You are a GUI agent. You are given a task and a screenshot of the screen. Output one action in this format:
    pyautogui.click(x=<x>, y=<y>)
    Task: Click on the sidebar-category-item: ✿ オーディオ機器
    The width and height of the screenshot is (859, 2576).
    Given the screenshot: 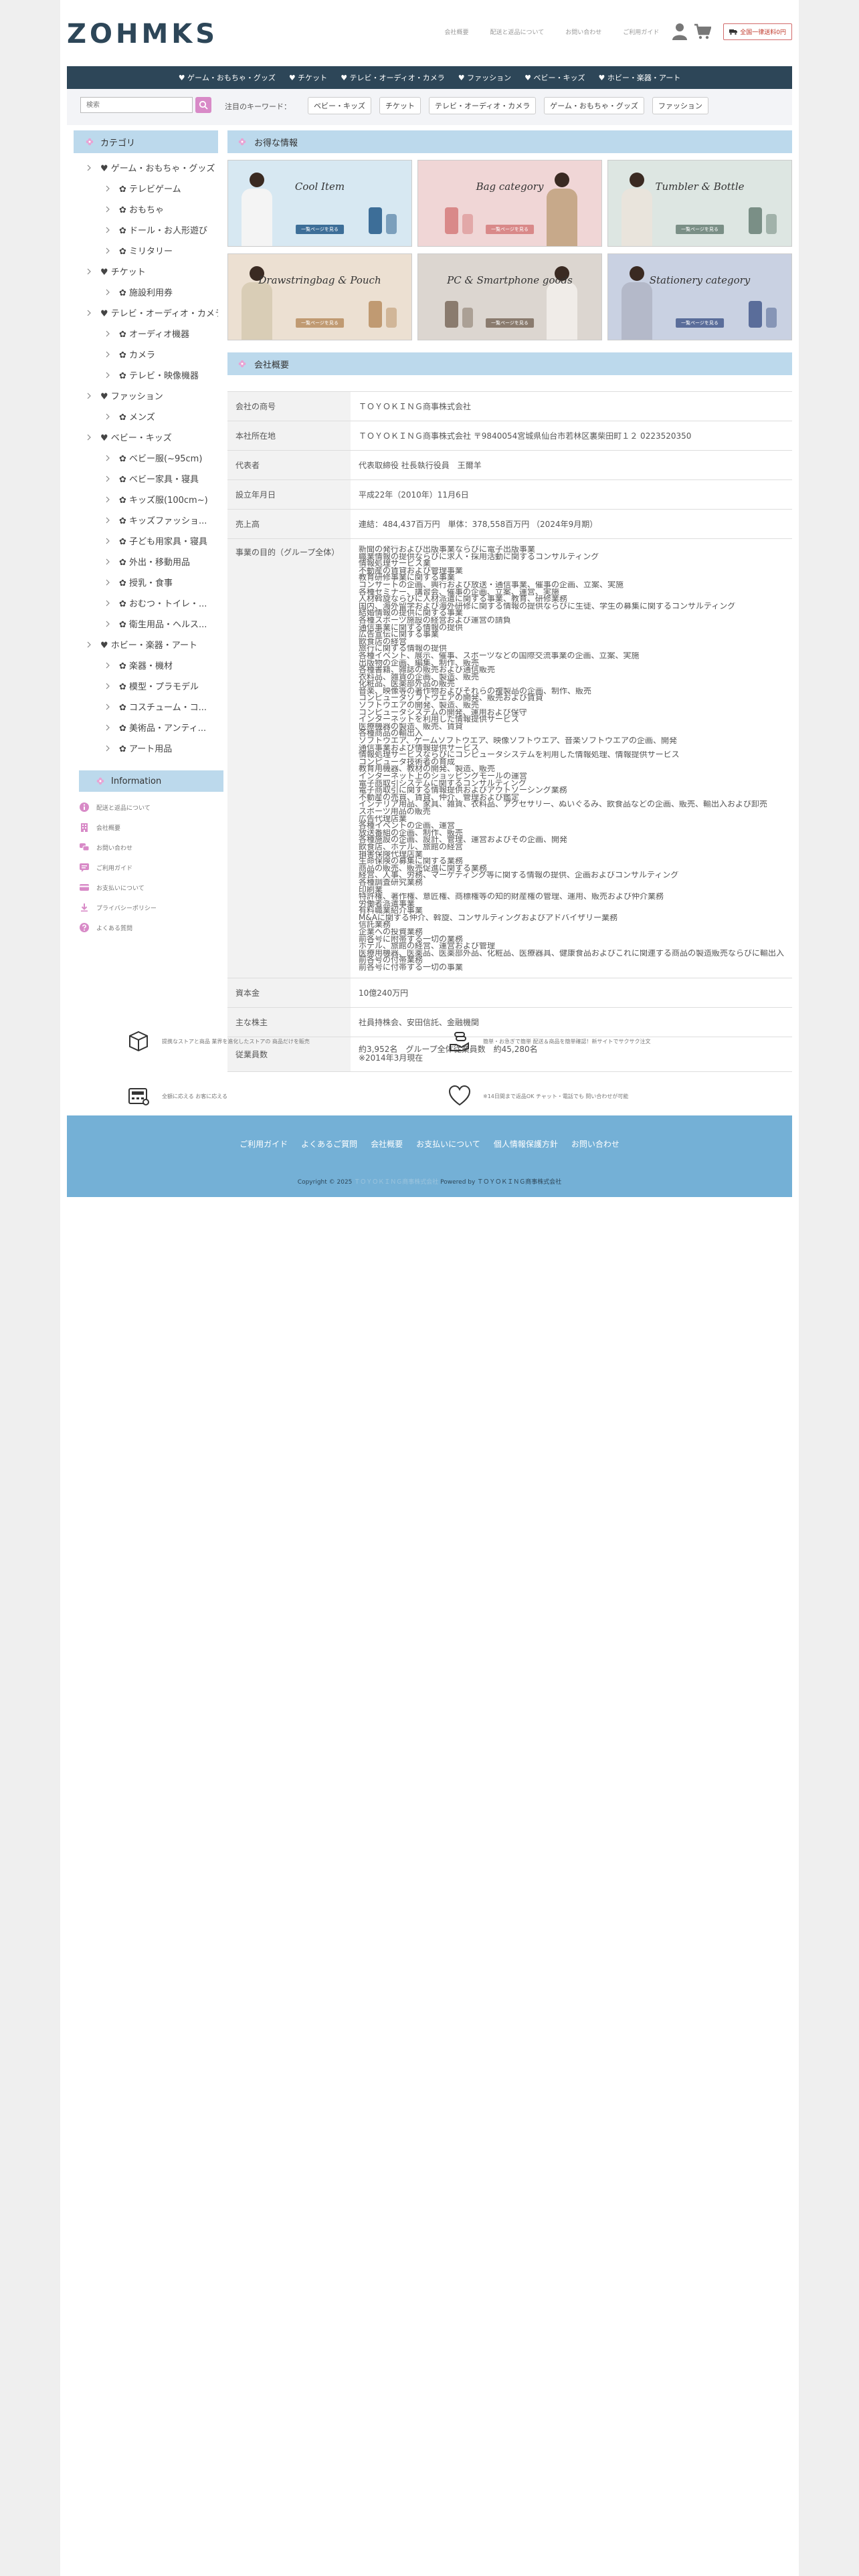 What is the action you would take?
    pyautogui.click(x=146, y=333)
    